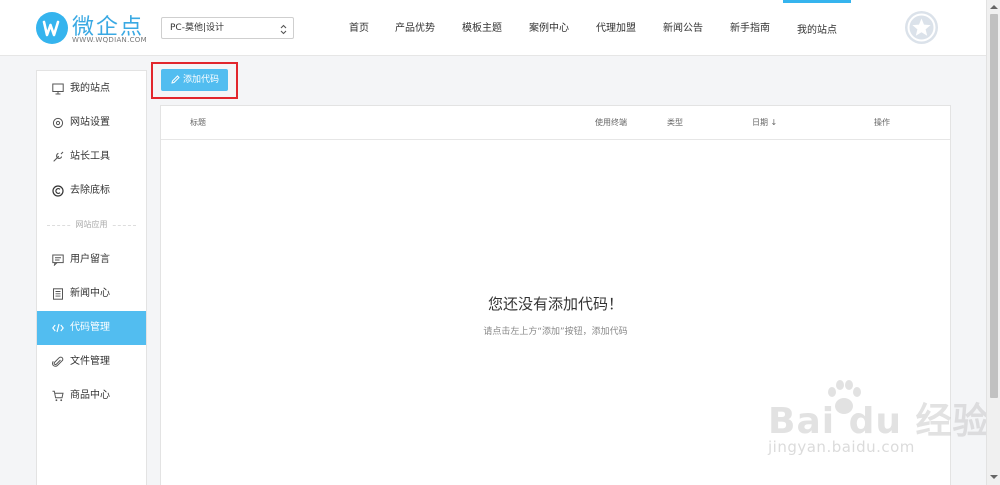  What do you see at coordinates (482, 28) in the screenshot?
I see `nav-templates: 模板主题` at bounding box center [482, 28].